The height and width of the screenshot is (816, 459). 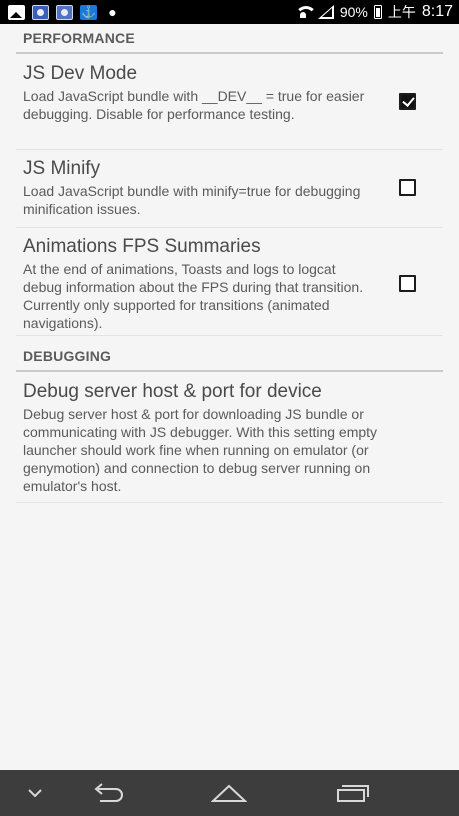 I want to click on recents-icon, so click(x=353, y=793).